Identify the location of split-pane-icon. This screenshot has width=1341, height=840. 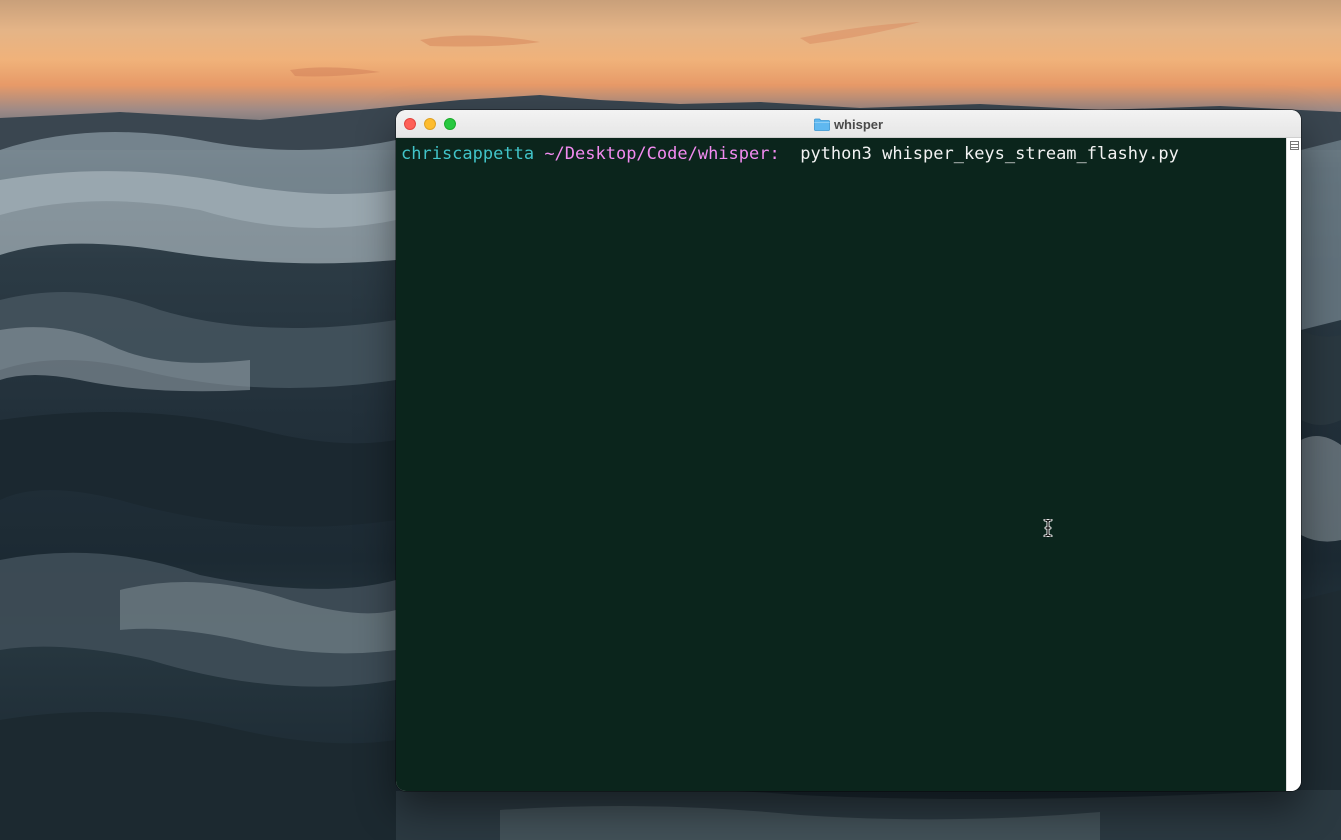
(1294, 145).